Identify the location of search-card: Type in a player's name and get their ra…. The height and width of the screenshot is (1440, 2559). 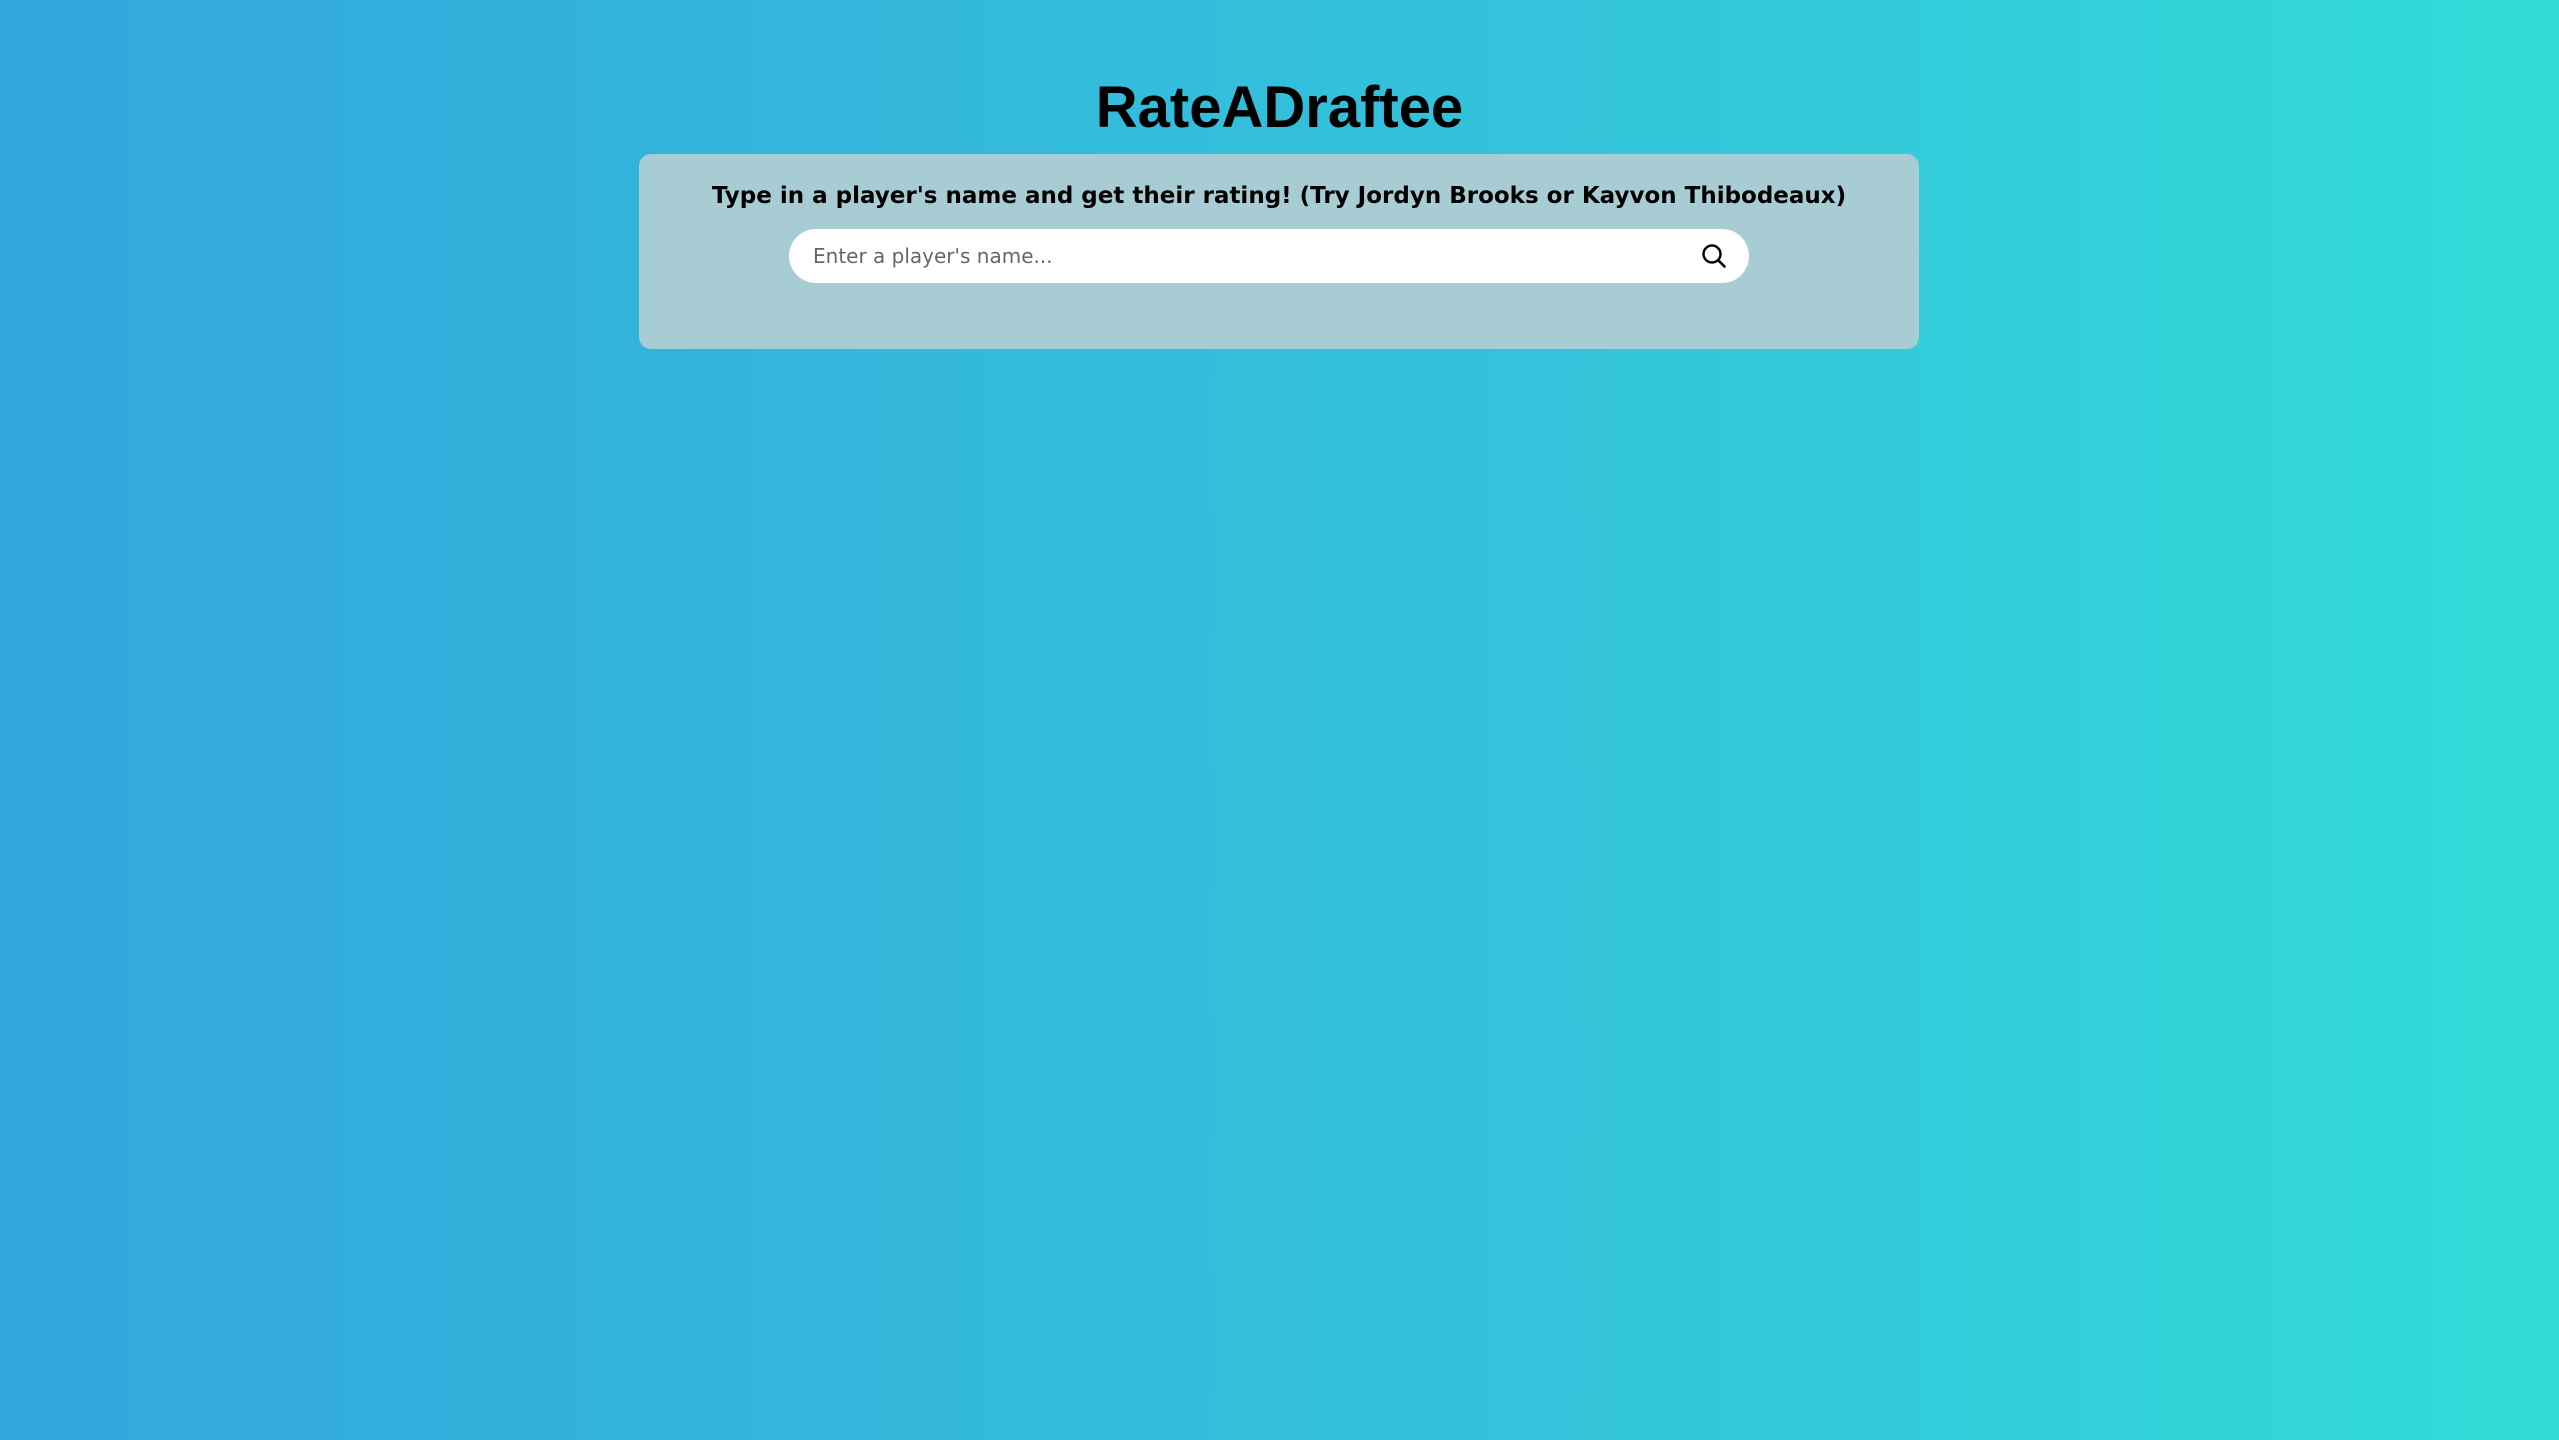
(1279, 251).